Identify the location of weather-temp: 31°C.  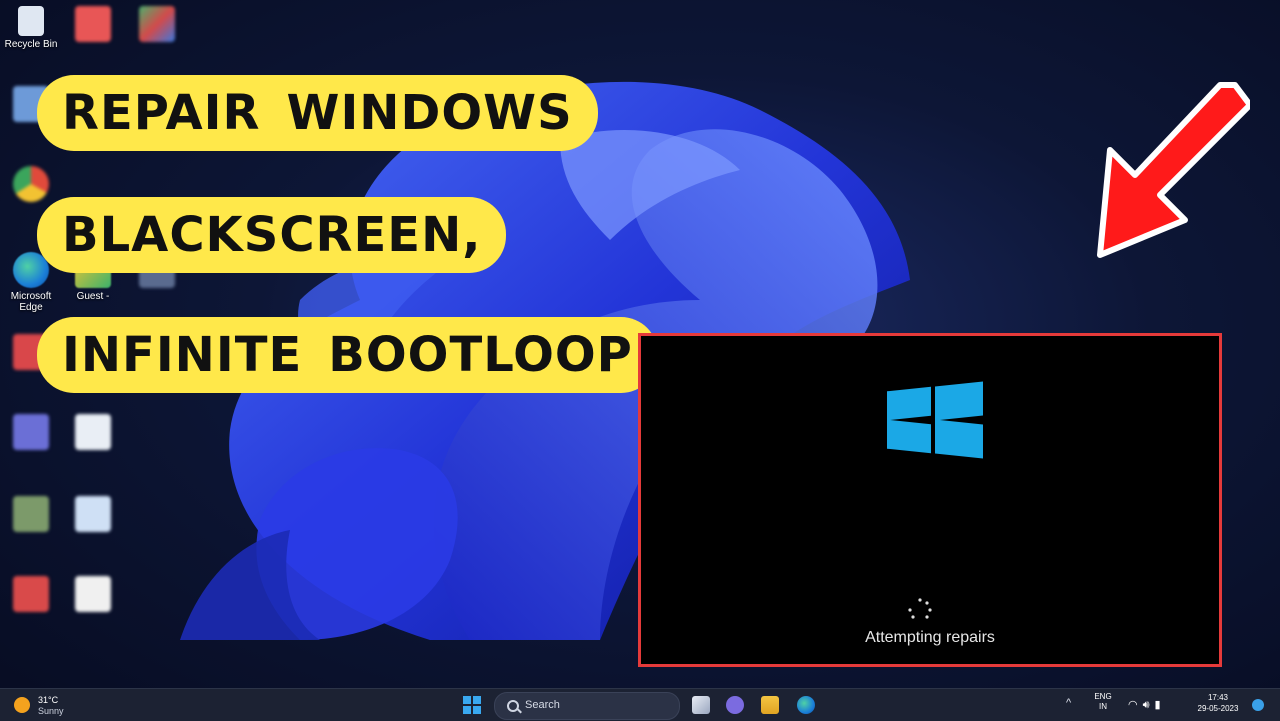
(48, 700).